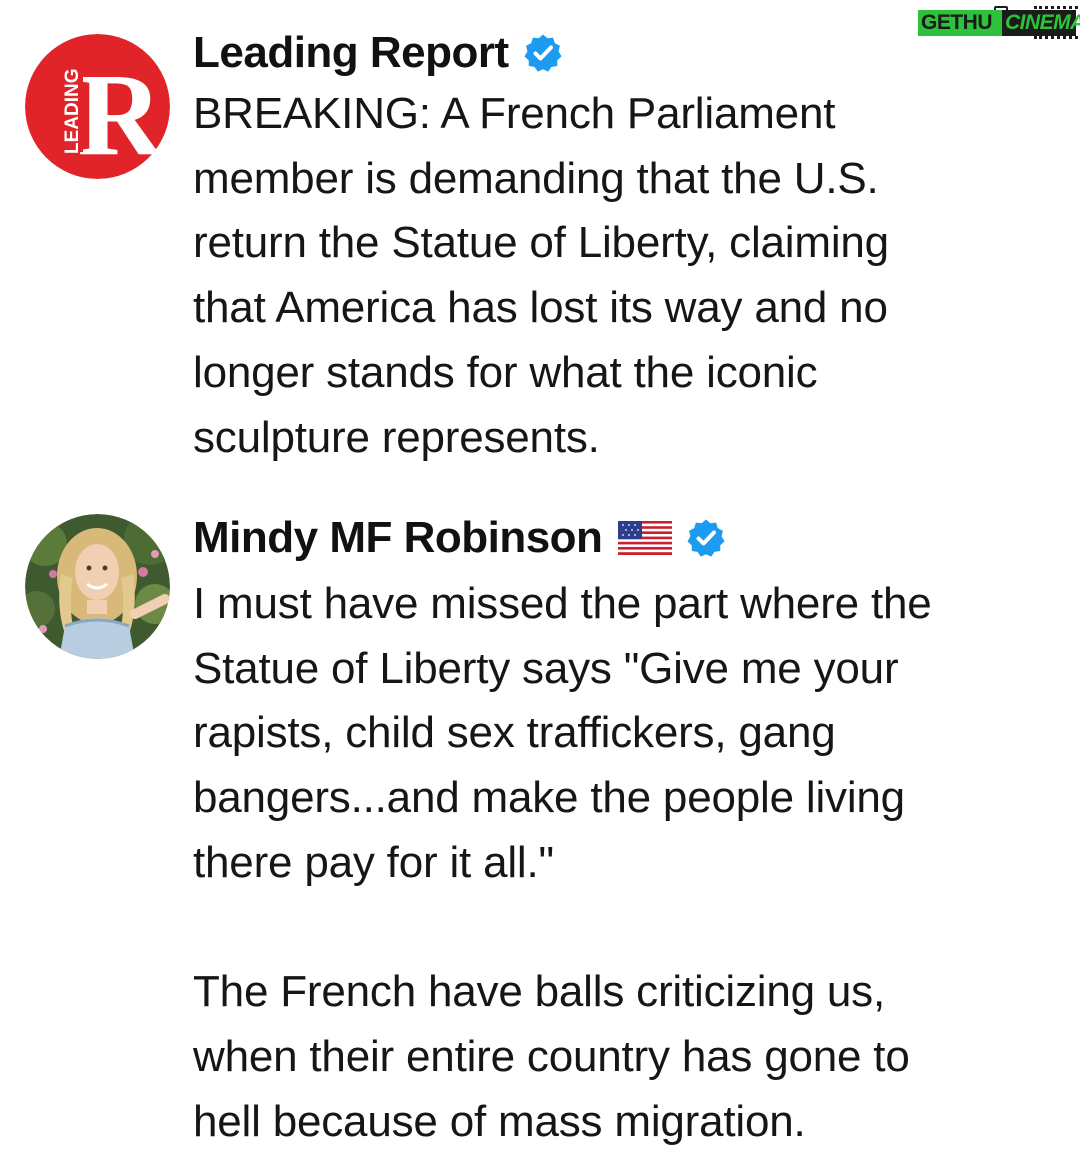 Image resolution: width=1080 pixels, height=1154 pixels. What do you see at coordinates (645, 538) in the screenshot?
I see `us-flag-icon` at bounding box center [645, 538].